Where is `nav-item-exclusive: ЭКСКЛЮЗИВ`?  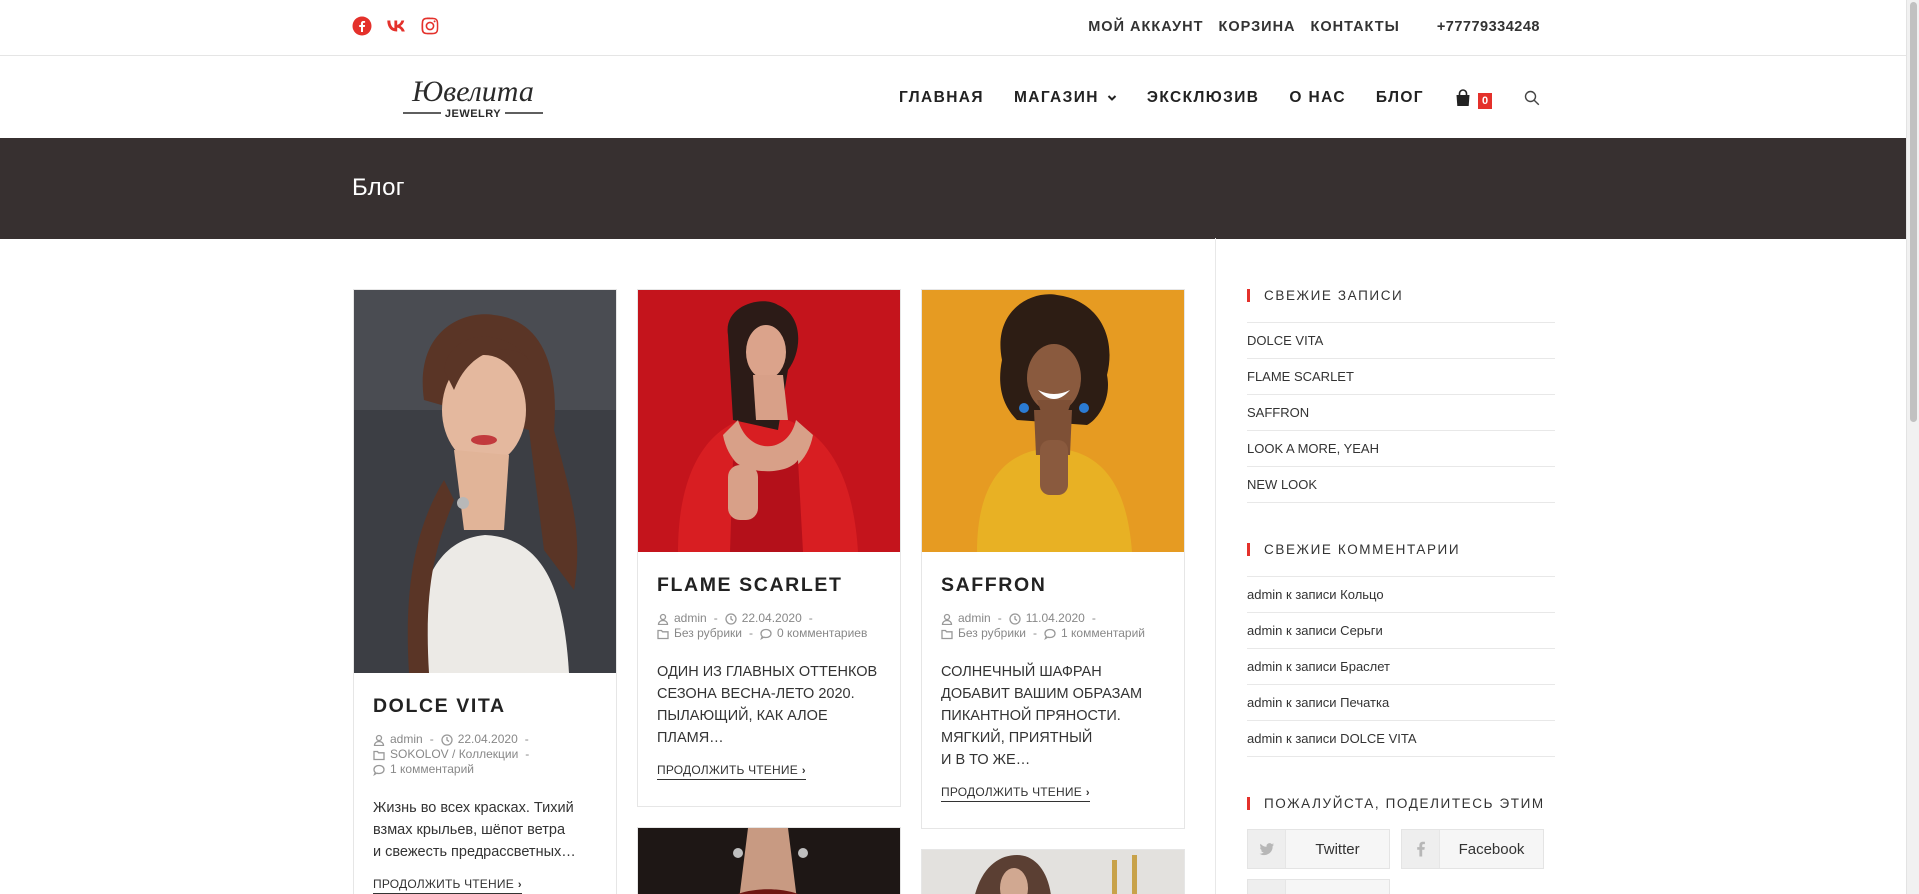
nav-item-exclusive: ЭКСКЛЮЗИВ is located at coordinates (1203, 98).